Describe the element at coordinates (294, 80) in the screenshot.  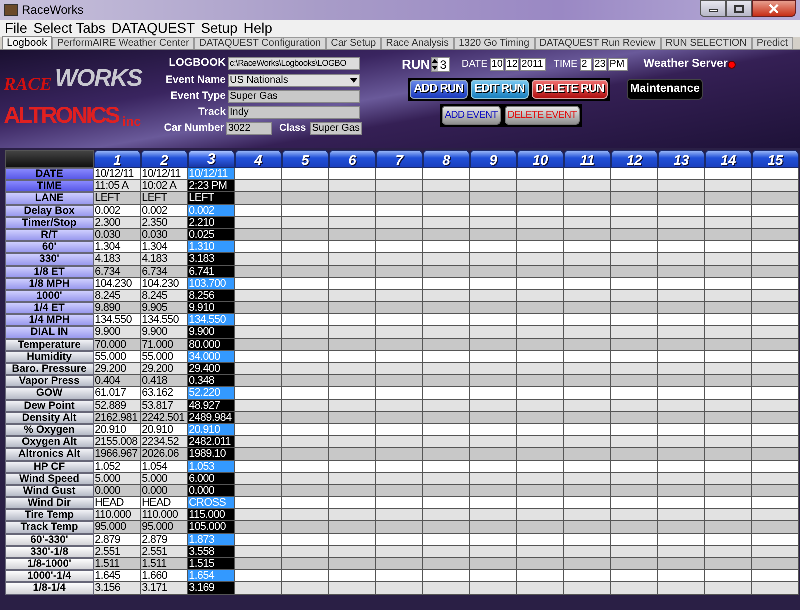
I see `dropdown: US Nationals` at that location.